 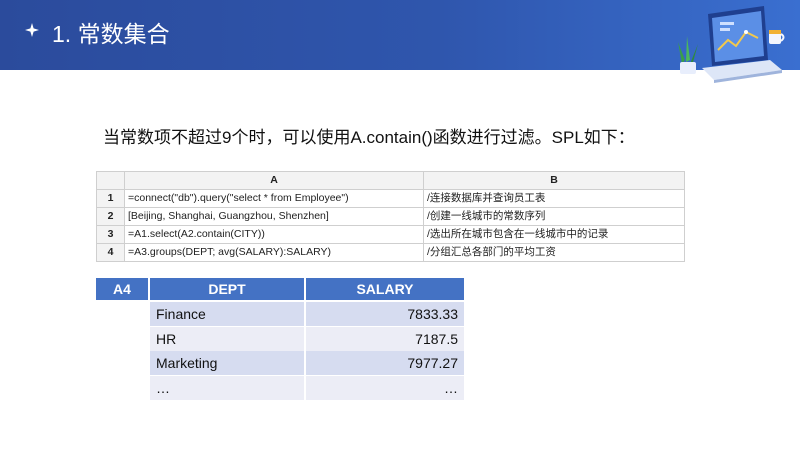 What do you see at coordinates (122, 289) in the screenshot?
I see `result-label: A4` at bounding box center [122, 289].